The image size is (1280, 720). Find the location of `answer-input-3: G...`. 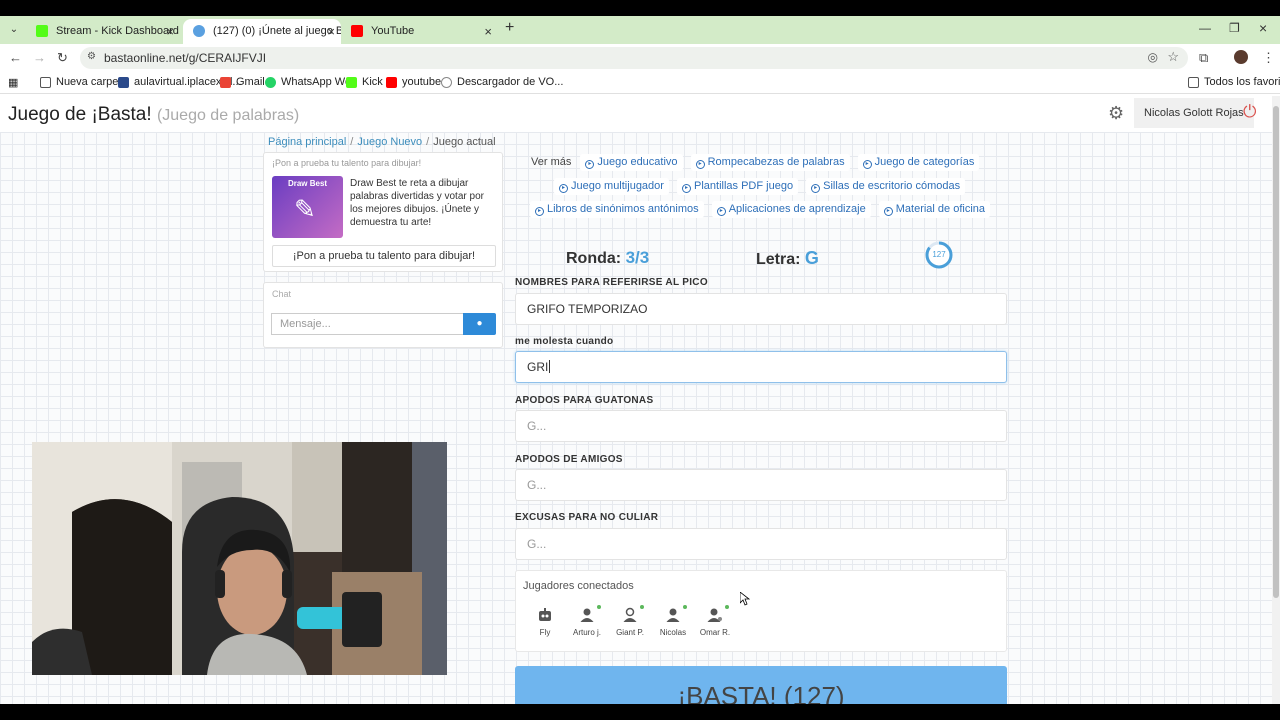

answer-input-3: G... is located at coordinates (761, 426).